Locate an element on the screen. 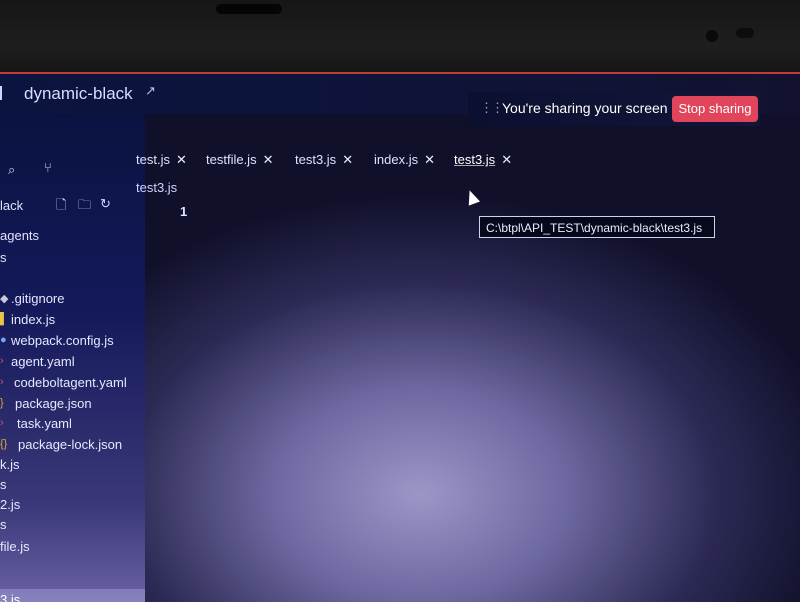 The image size is (800, 602). tab-testfile-js: testfile.js ✕ is located at coordinates (239, 160).